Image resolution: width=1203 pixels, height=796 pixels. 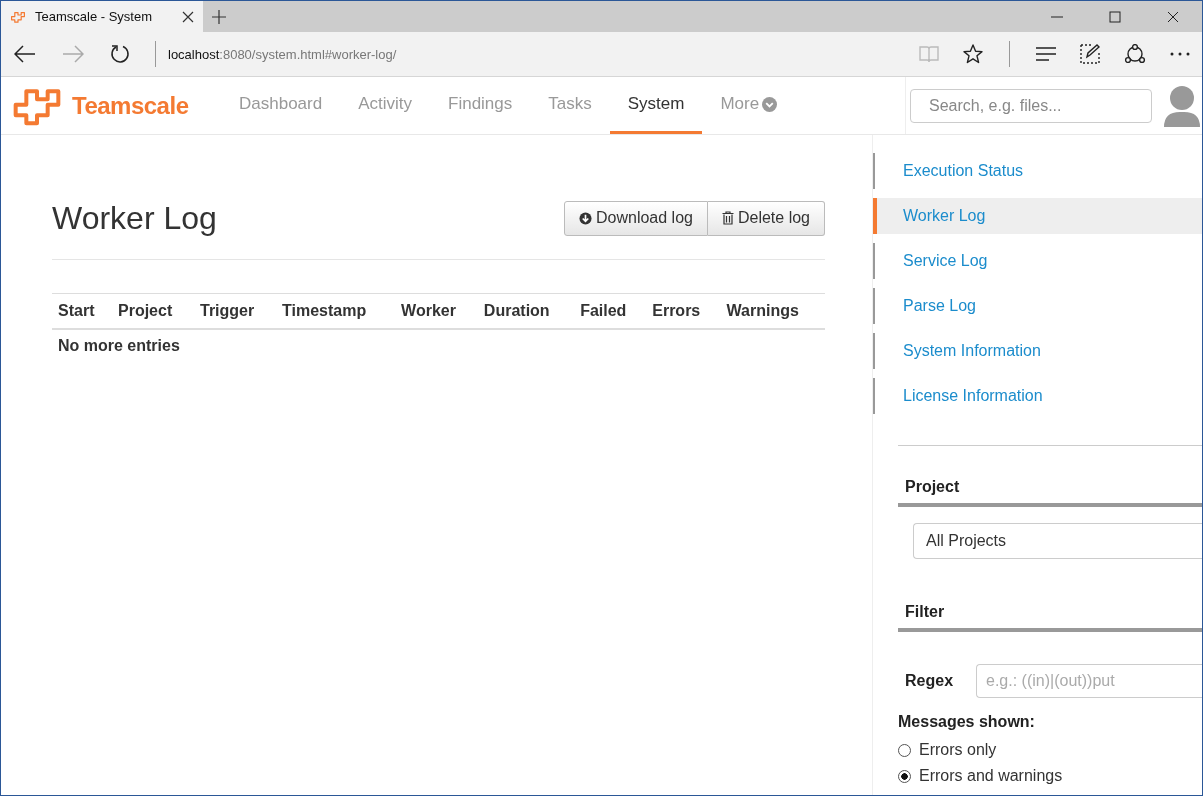 What do you see at coordinates (73, 54) in the screenshot?
I see `forward-icon` at bounding box center [73, 54].